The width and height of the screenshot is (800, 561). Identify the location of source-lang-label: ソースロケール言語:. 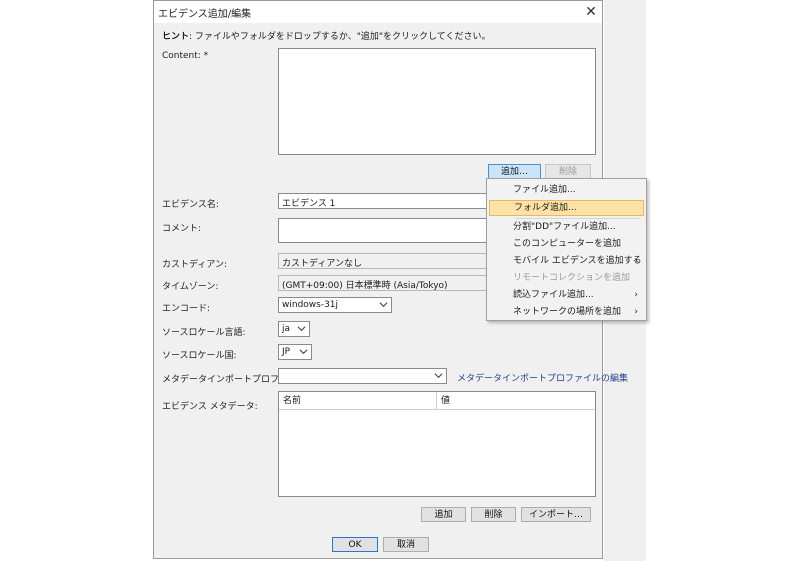
(204, 333).